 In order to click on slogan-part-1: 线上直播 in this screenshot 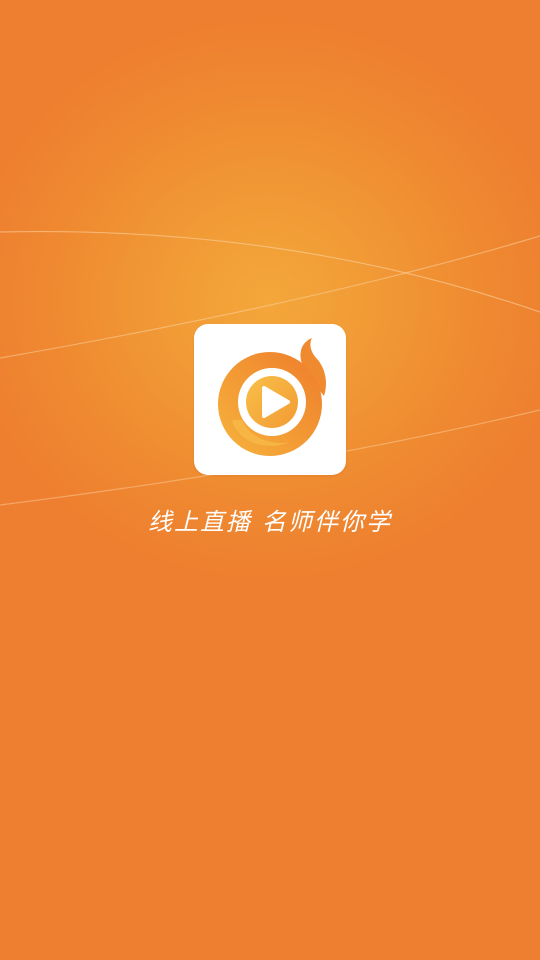, I will do `click(200, 522)`.